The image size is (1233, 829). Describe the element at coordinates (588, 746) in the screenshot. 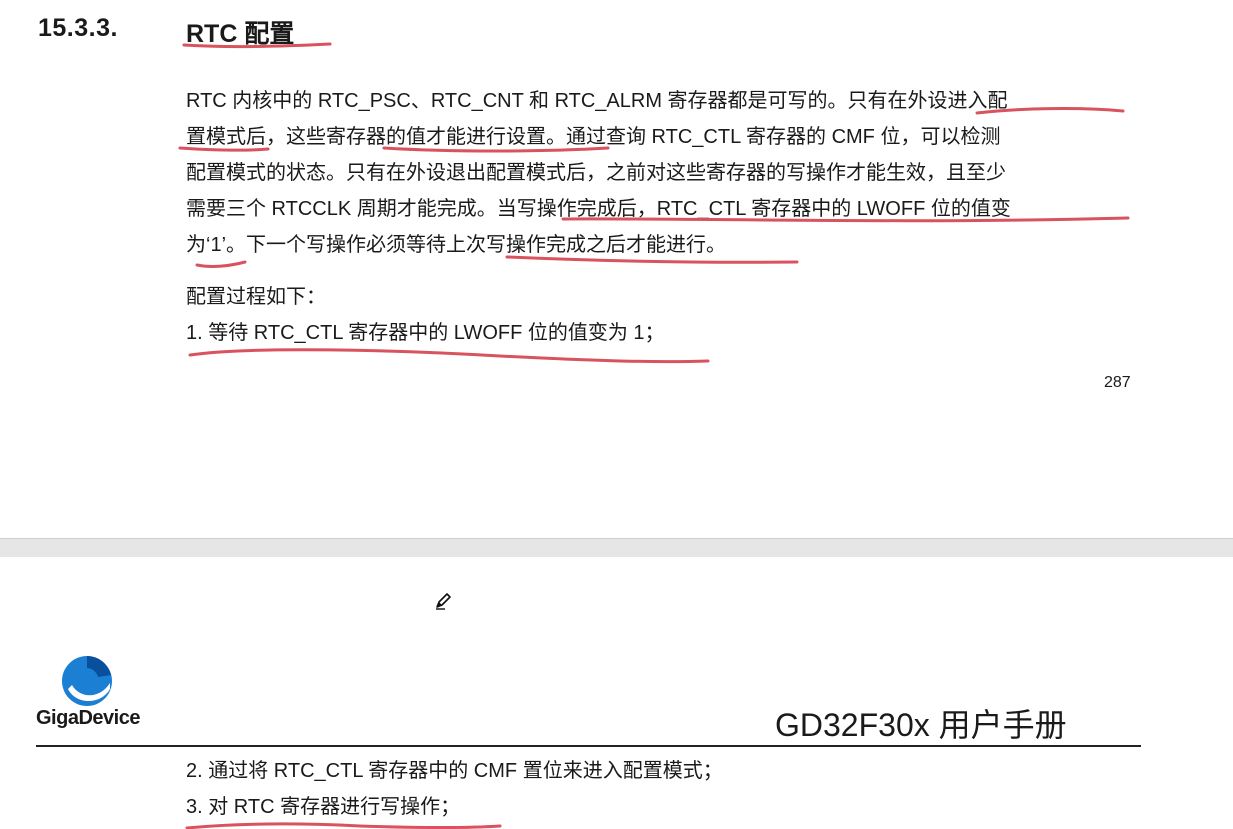

I see `header-rule` at that location.